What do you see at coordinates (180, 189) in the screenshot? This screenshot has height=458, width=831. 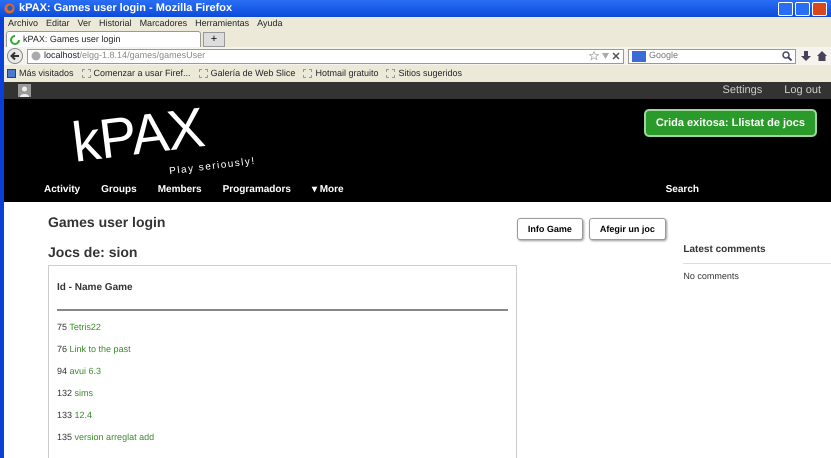 I see `nav-link: Members` at bounding box center [180, 189].